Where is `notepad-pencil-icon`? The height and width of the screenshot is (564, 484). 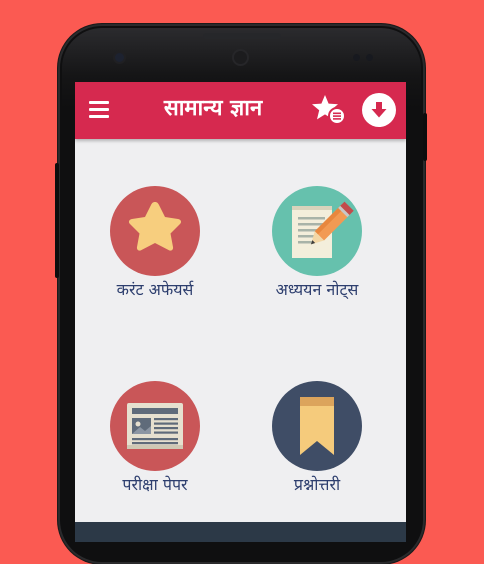 notepad-pencil-icon is located at coordinates (317, 231).